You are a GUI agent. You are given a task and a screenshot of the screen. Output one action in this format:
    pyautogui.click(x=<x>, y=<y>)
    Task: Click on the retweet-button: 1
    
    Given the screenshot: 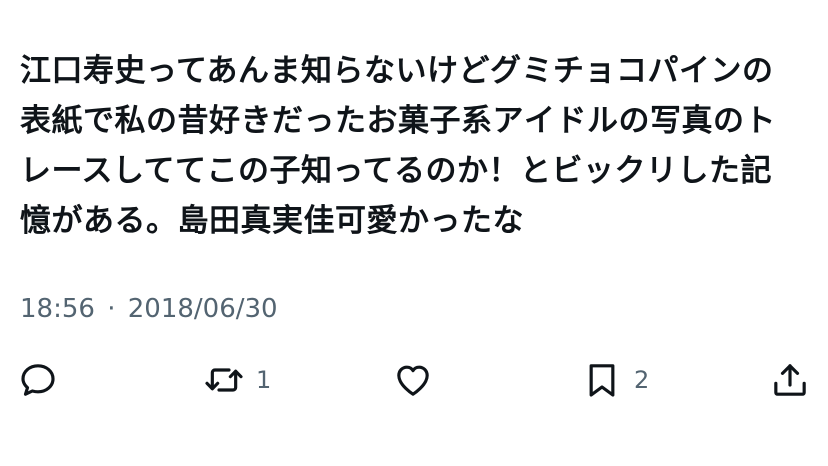 What is the action you would take?
    pyautogui.click(x=237, y=380)
    